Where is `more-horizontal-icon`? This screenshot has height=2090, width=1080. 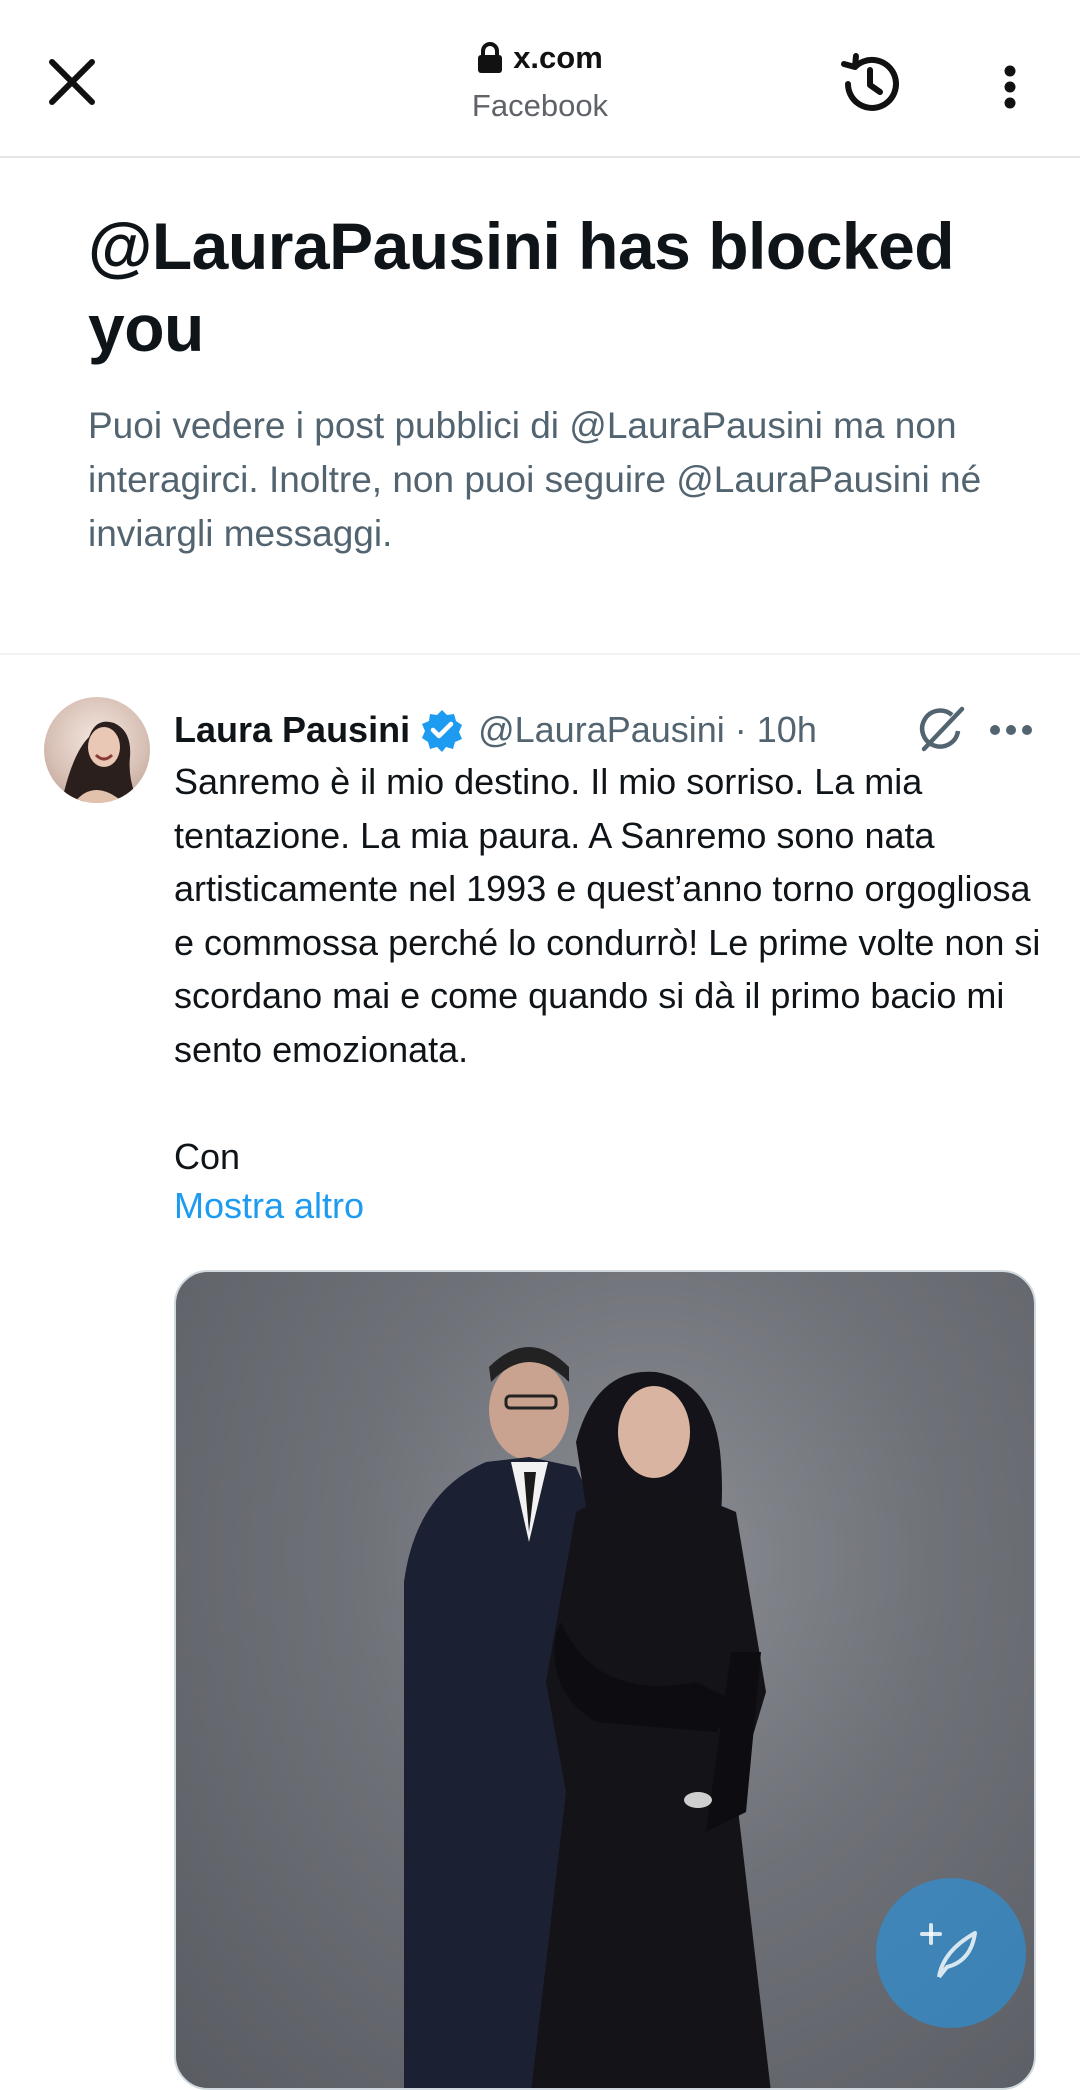
more-horizontal-icon is located at coordinates (1011, 730).